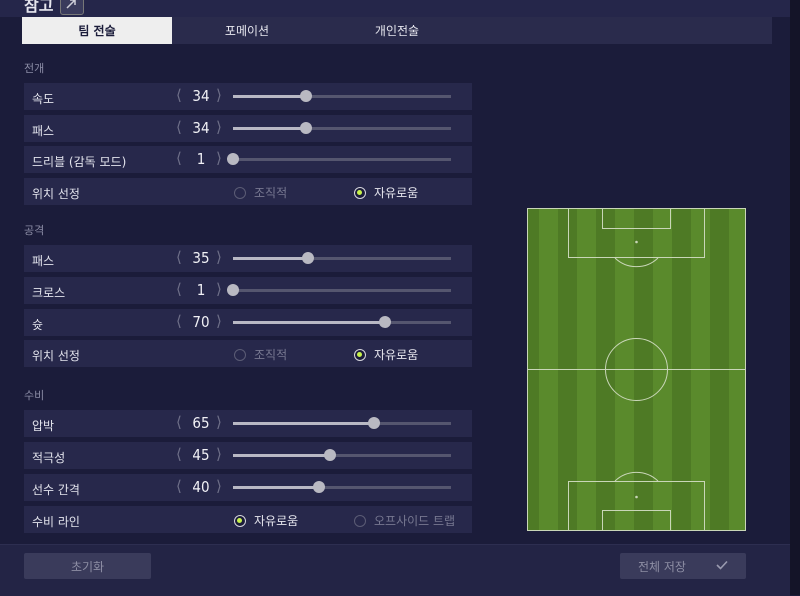 This screenshot has height=596, width=800. I want to click on row-label: 드리블 (감독 모드), so click(79, 162).